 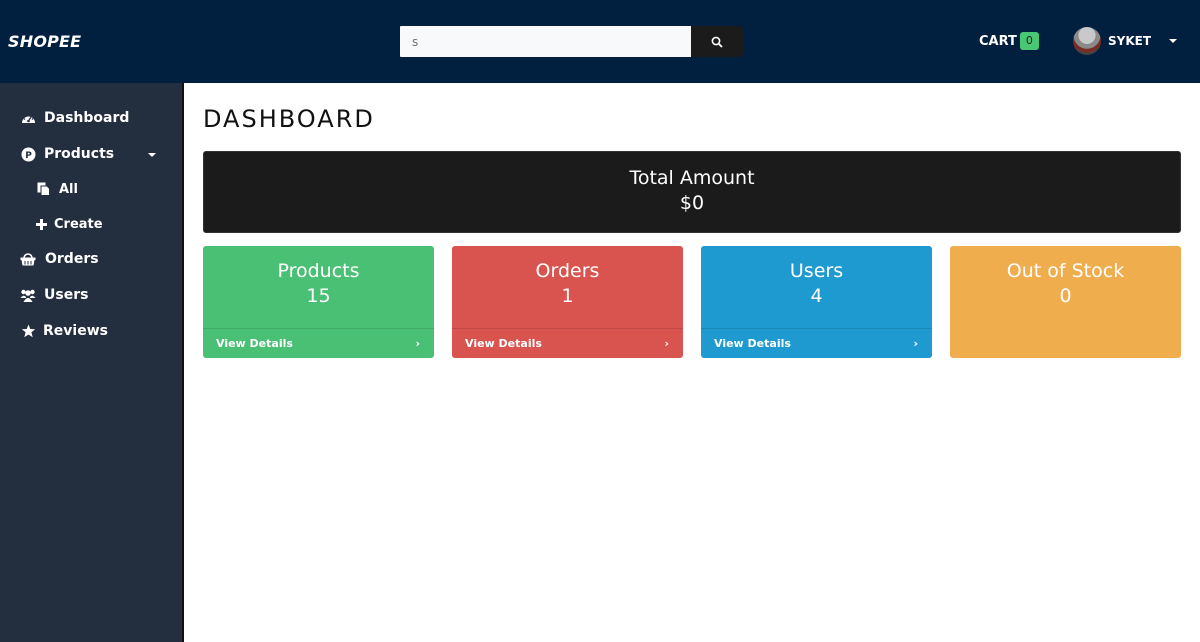 I want to click on card-title: Orders, so click(x=567, y=271).